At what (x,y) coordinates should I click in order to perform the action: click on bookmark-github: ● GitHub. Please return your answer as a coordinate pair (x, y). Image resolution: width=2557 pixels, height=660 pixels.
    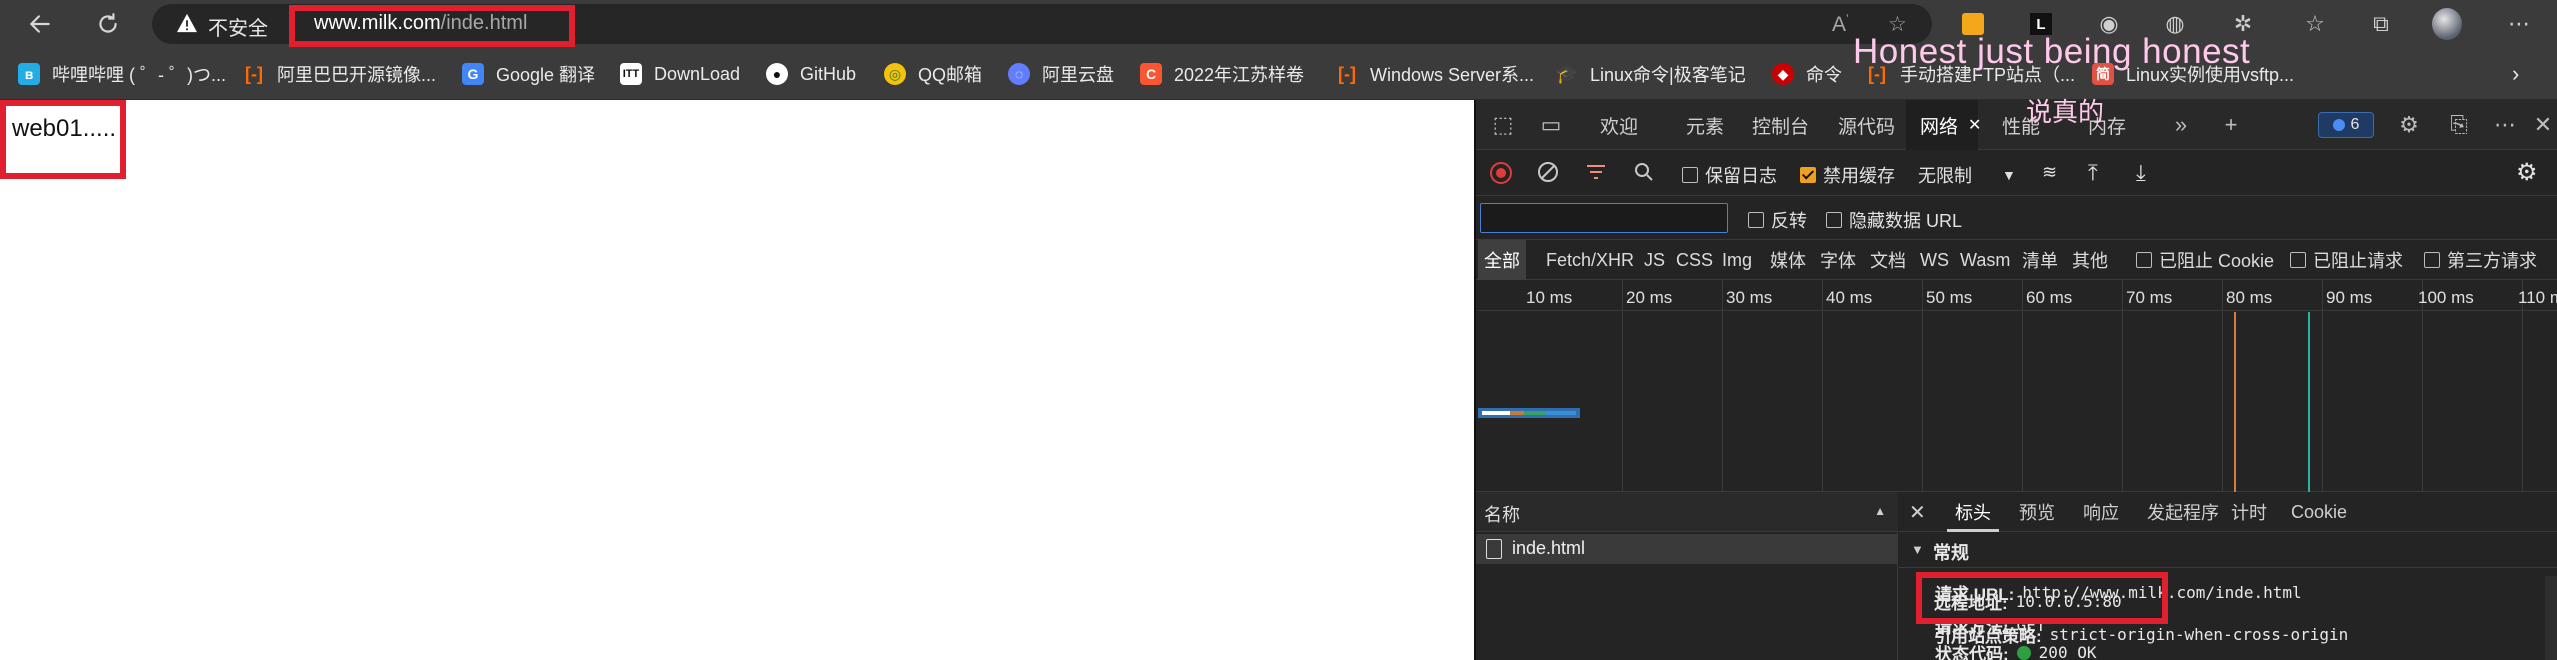
    Looking at the image, I should click on (811, 74).